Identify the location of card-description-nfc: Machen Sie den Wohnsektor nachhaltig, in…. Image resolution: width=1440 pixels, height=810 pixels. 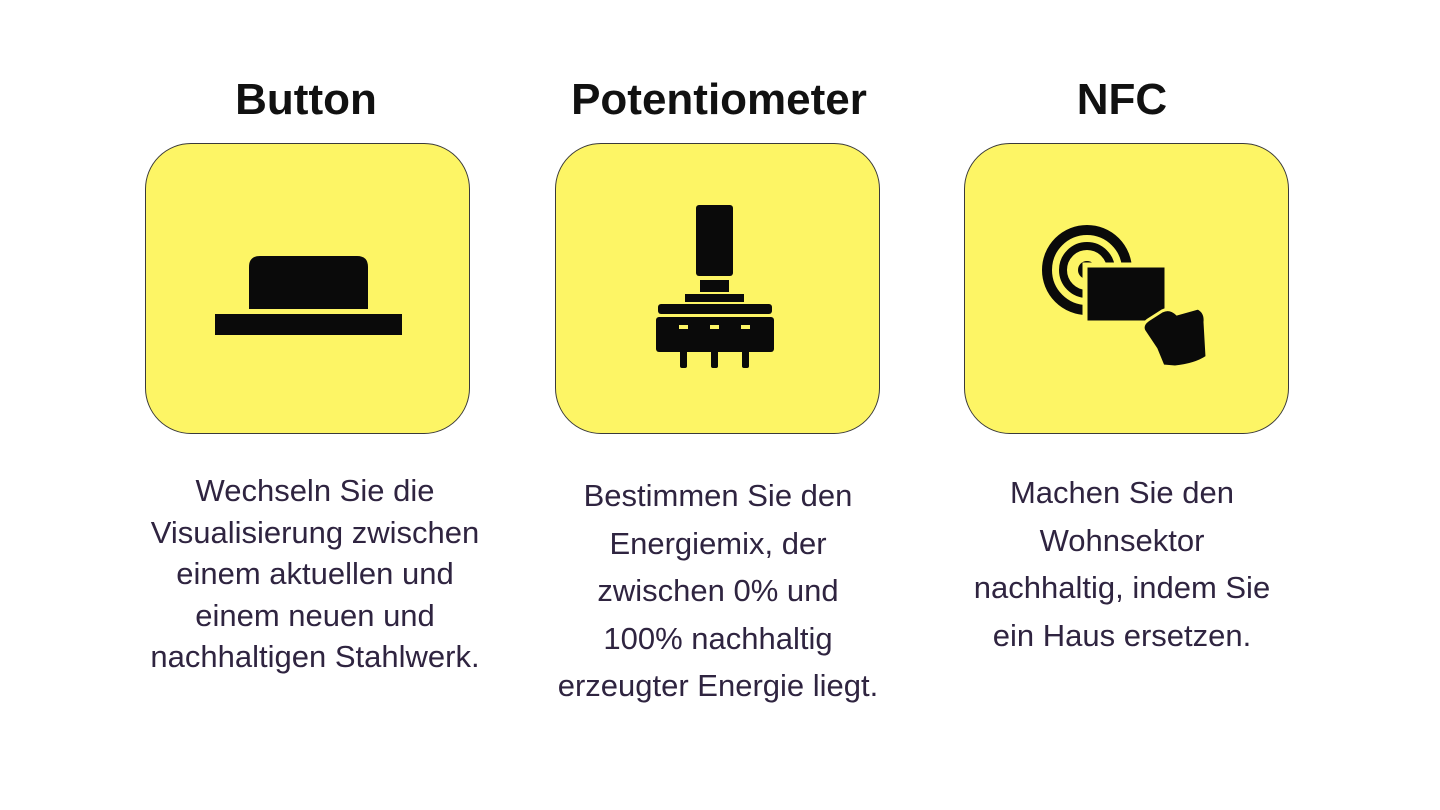
(1122, 564).